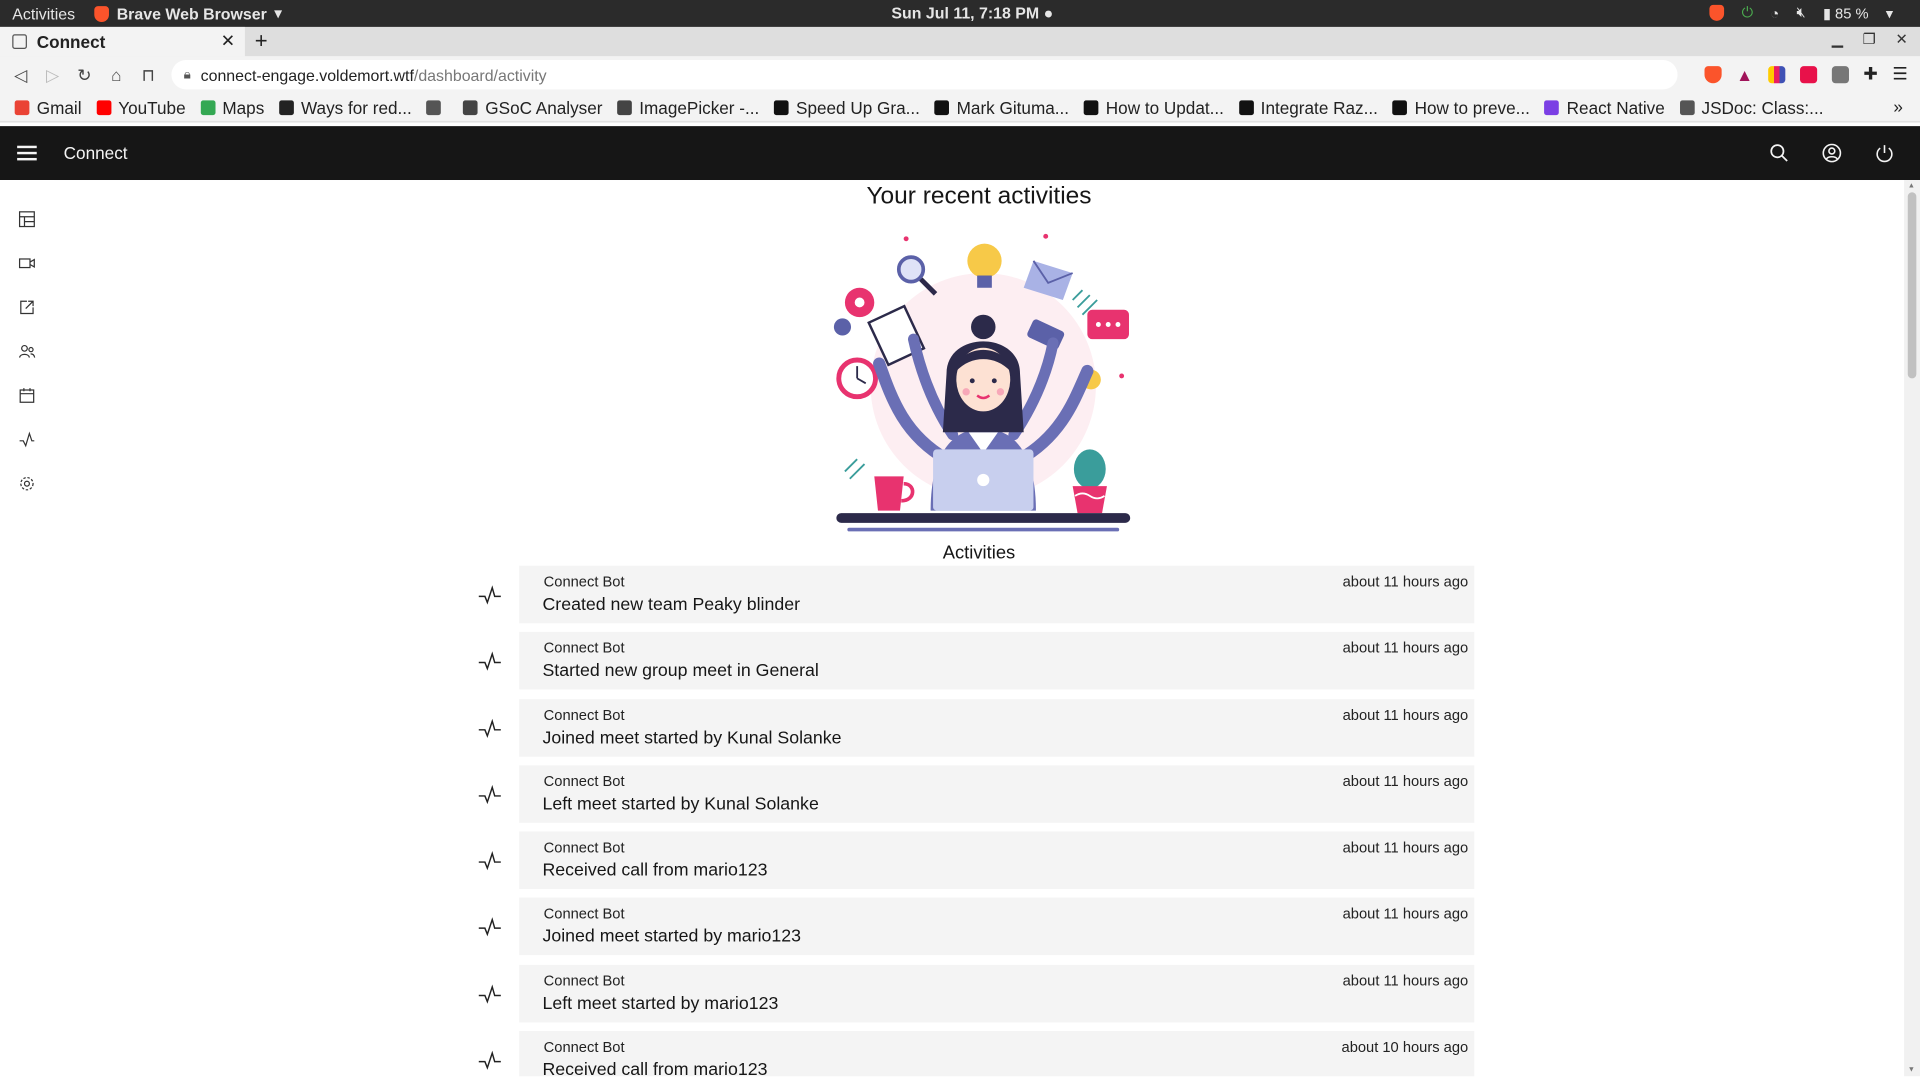  I want to click on multitasking-woman-illustration, so click(982, 382).